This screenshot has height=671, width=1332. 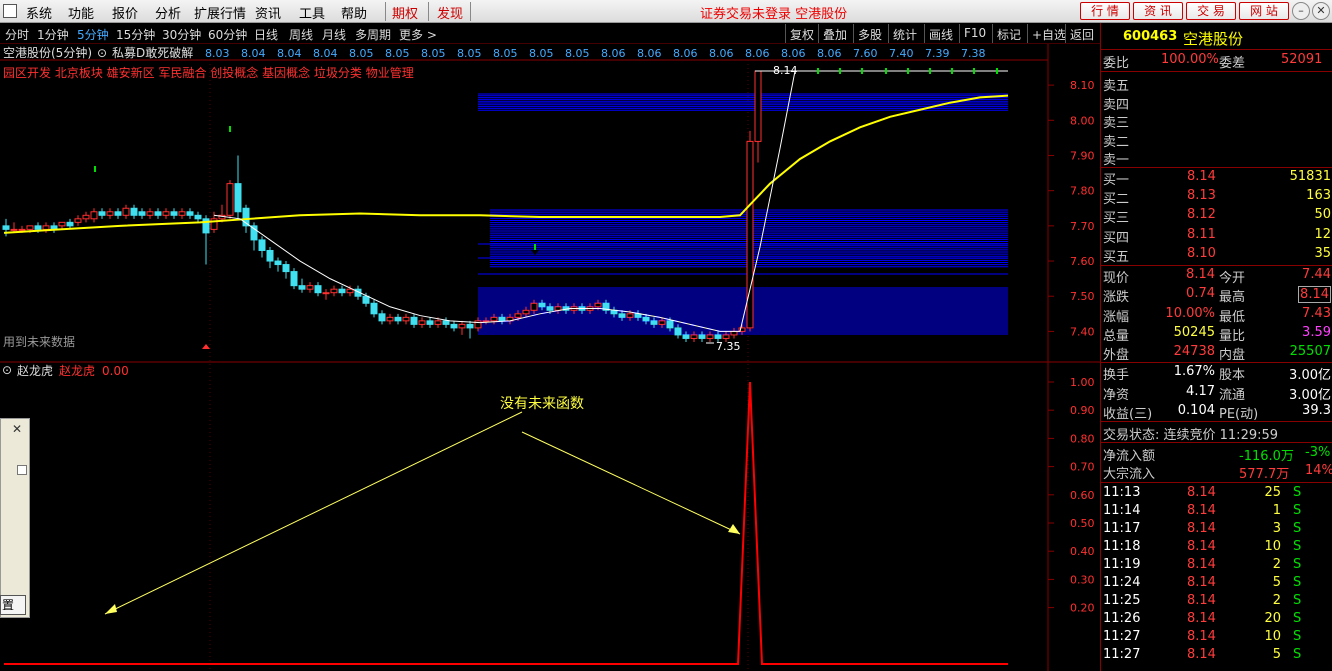 What do you see at coordinates (53, 34) in the screenshot?
I see `period-1min: 1分钟` at bounding box center [53, 34].